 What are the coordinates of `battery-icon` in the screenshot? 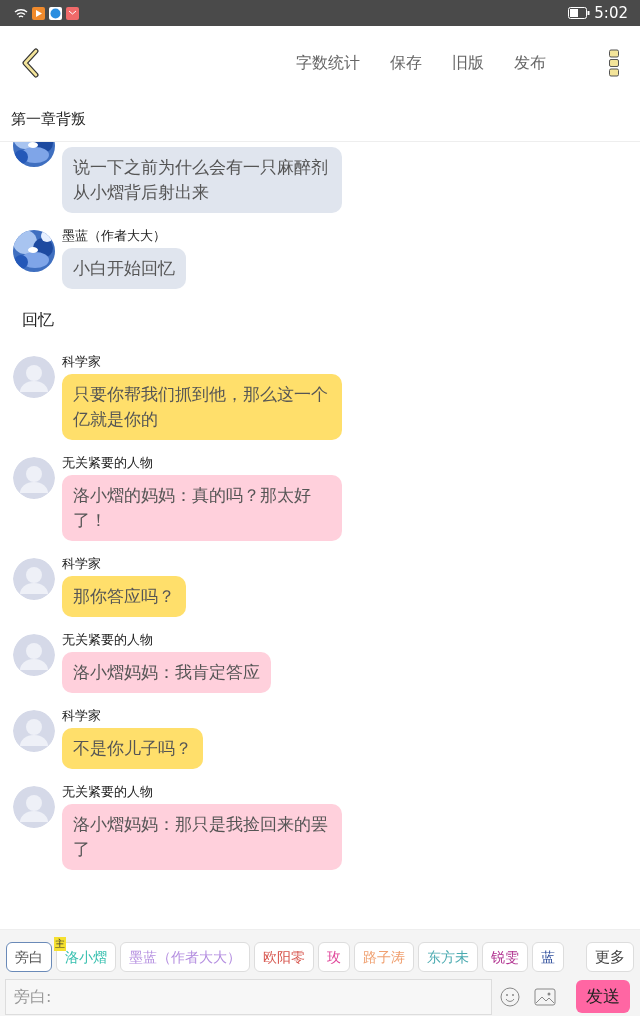 It's located at (579, 13).